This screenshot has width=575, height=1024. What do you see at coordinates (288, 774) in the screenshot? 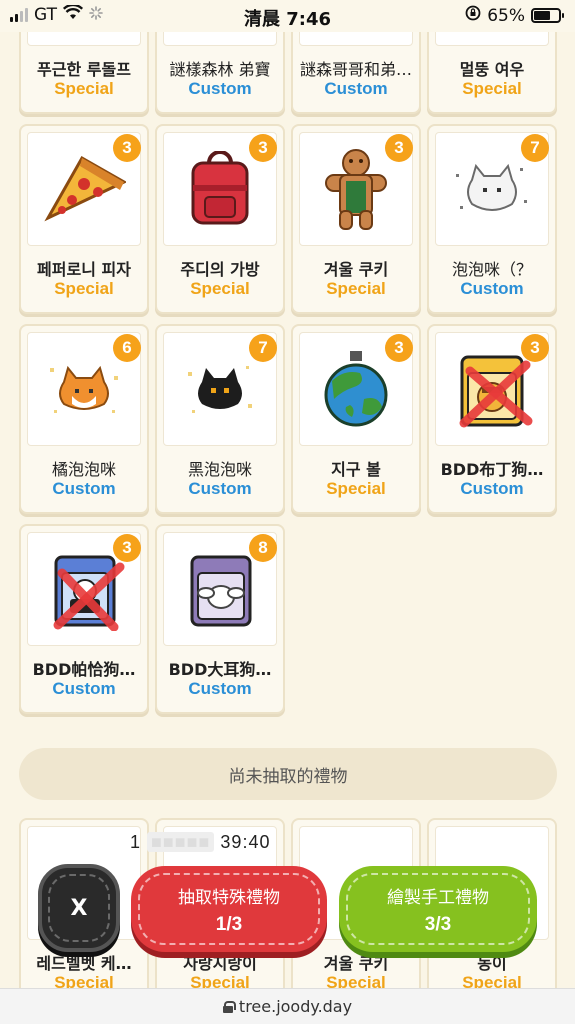
I see `undrawn-gifts-header: 尚未抽取的禮物` at bounding box center [288, 774].